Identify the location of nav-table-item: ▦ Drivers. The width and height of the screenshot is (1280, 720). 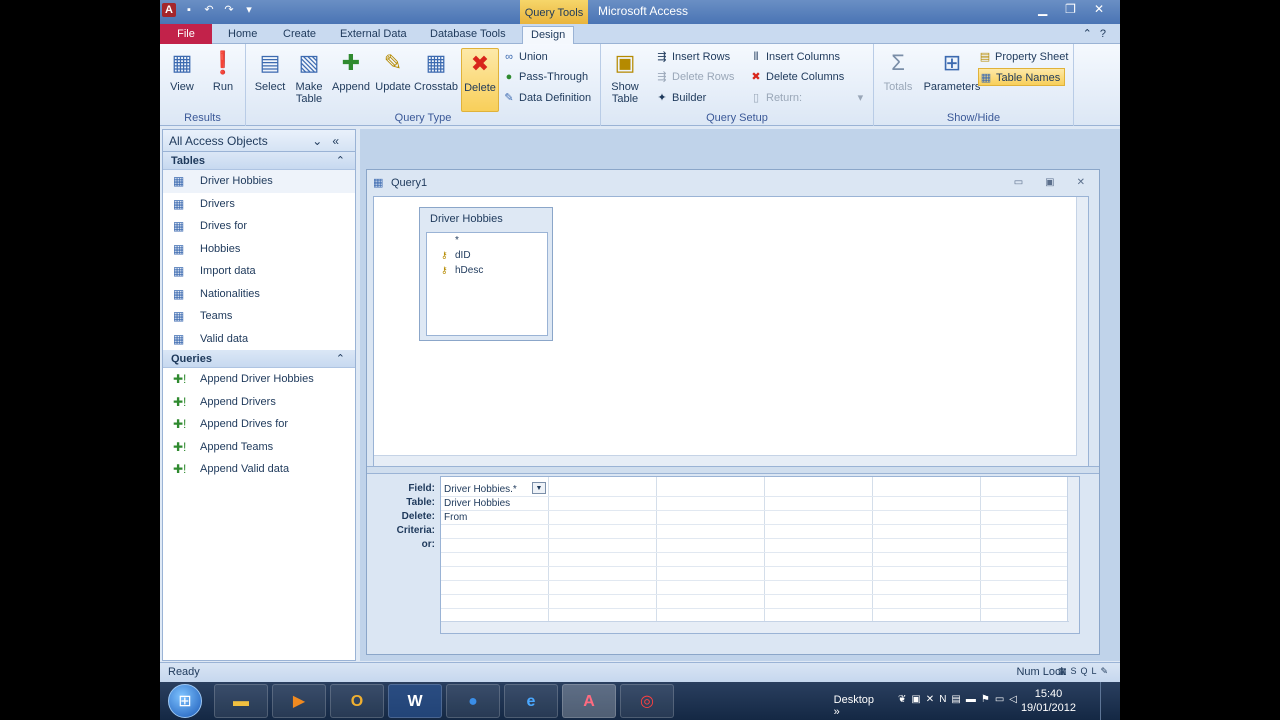
(259, 204).